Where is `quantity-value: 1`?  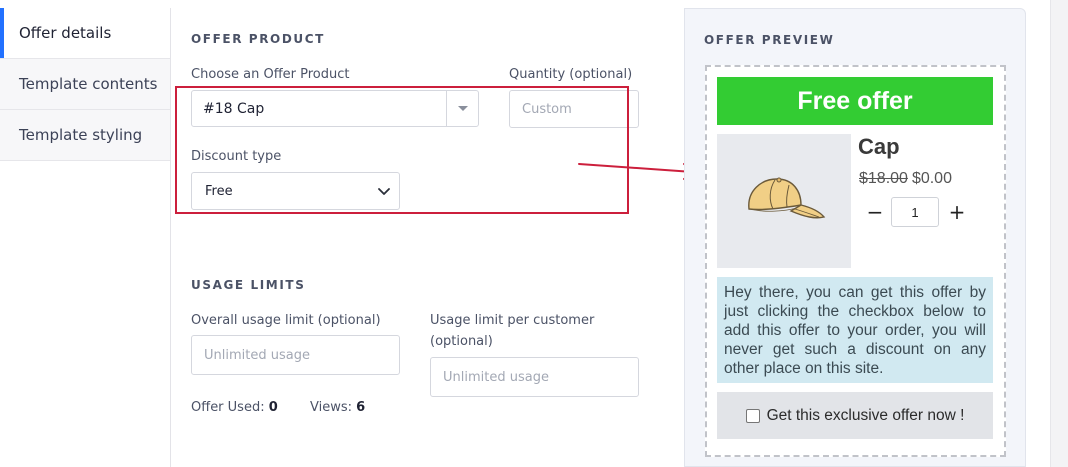
quantity-value: 1 is located at coordinates (915, 212).